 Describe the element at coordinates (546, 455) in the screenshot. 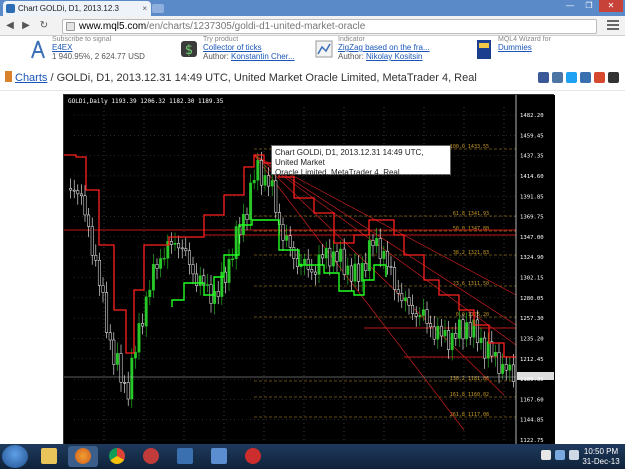

I see `tray-icon` at that location.